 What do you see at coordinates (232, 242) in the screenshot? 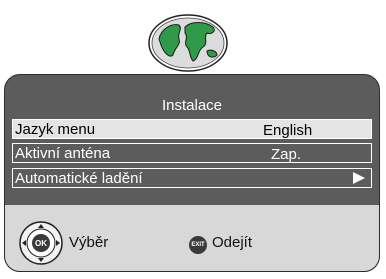
I see `exit-label: Odejít` at bounding box center [232, 242].